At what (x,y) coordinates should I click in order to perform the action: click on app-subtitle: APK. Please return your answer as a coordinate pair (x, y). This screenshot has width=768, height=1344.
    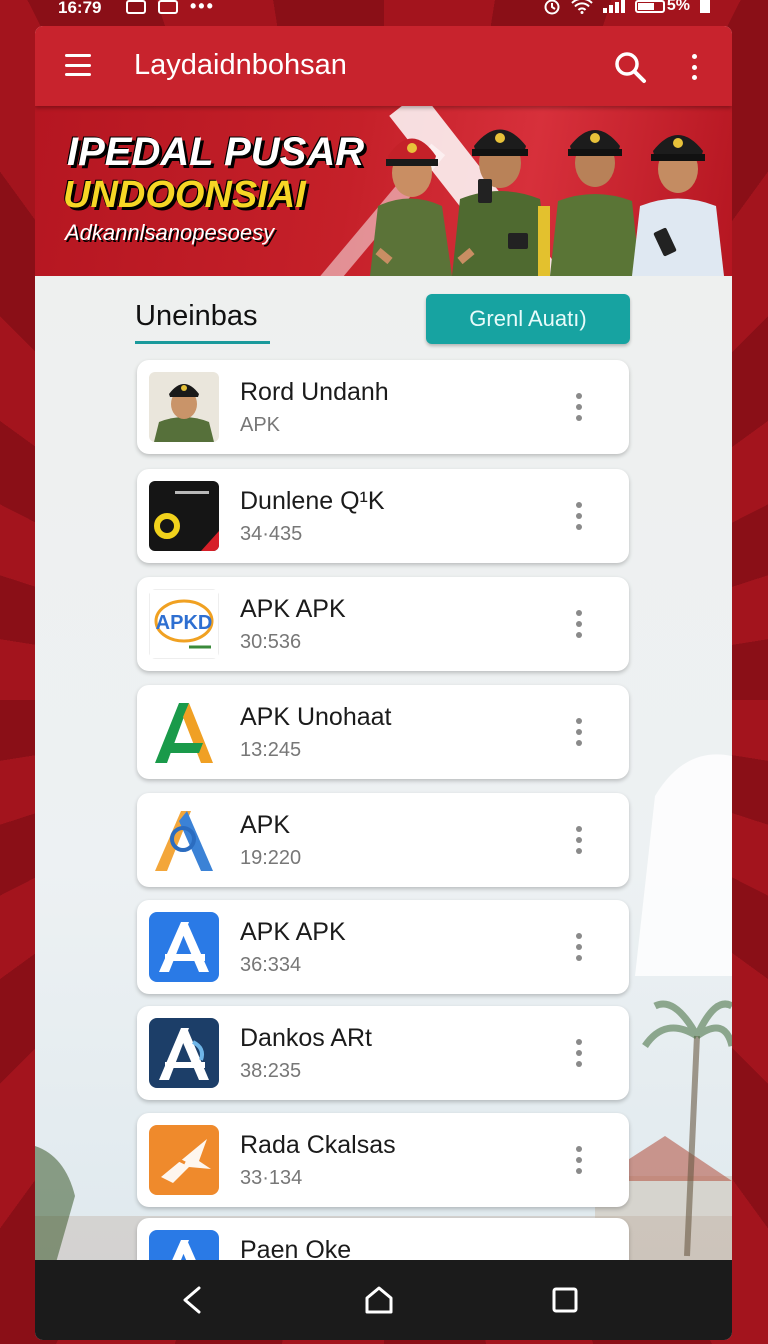
    Looking at the image, I should click on (260, 425).